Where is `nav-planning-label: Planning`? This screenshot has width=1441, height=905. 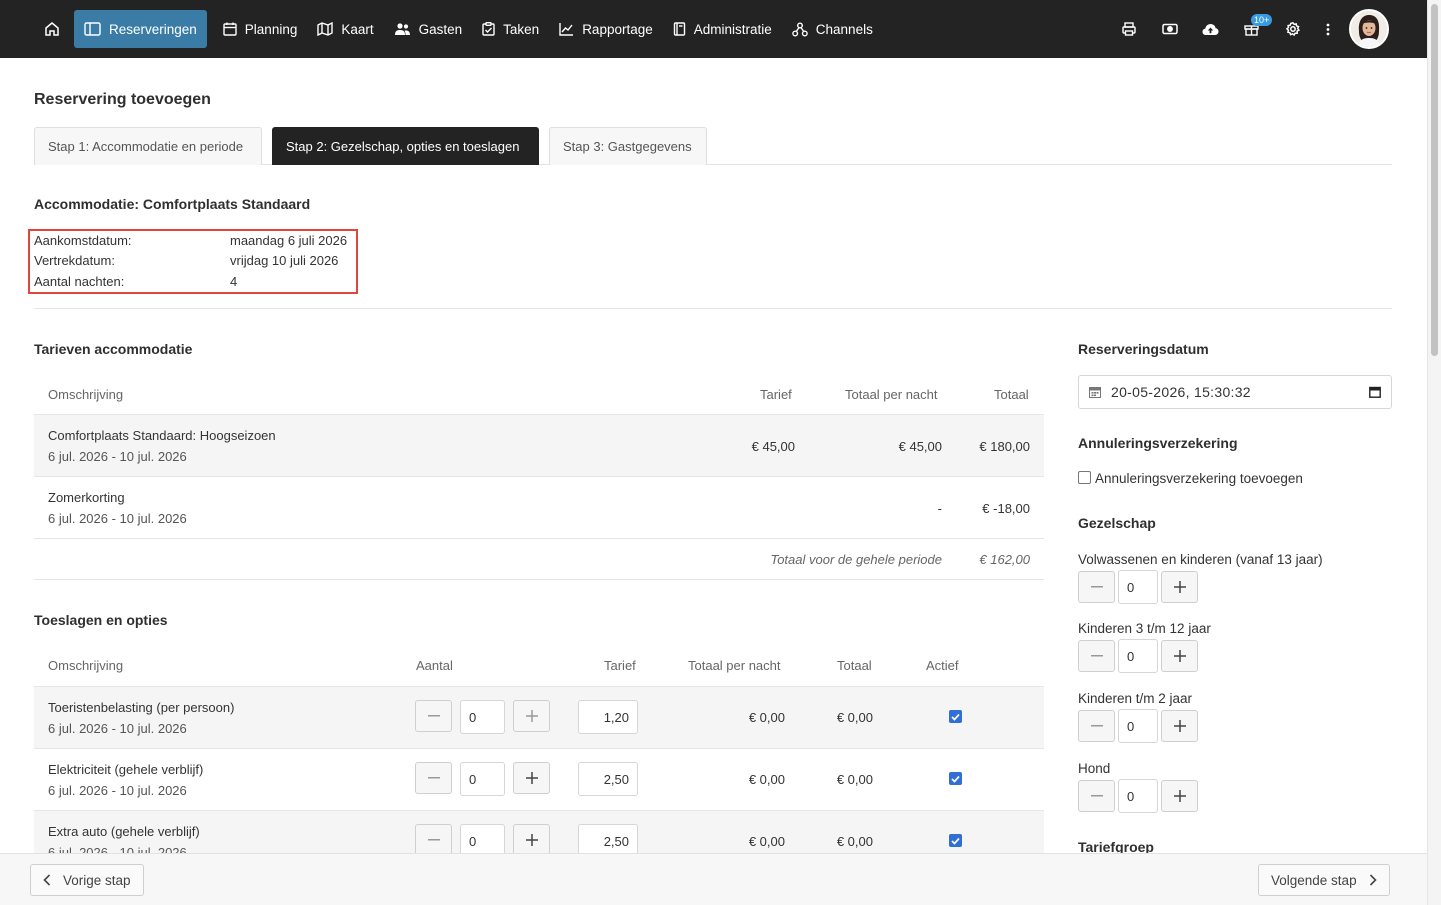 nav-planning-label: Planning is located at coordinates (271, 29).